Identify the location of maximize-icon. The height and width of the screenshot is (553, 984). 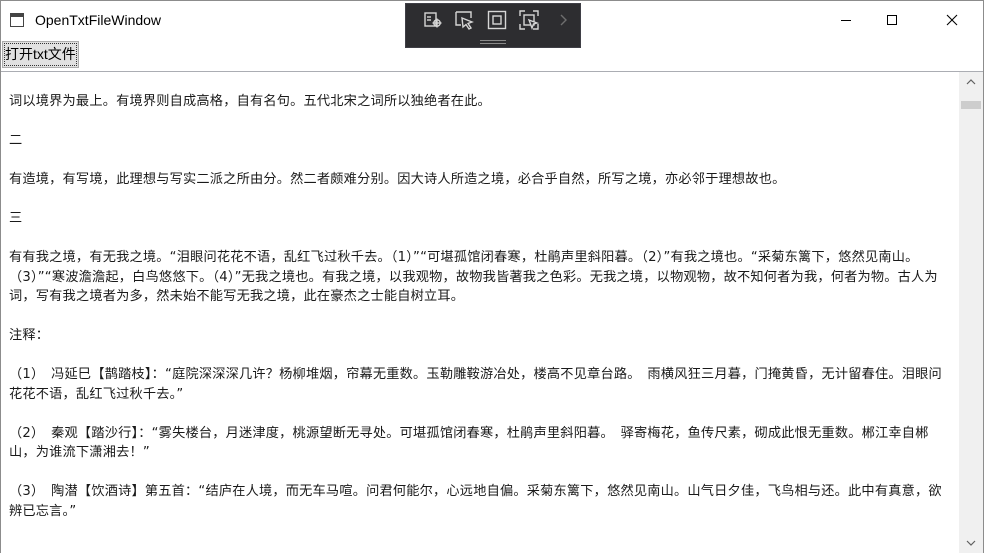
(892, 20).